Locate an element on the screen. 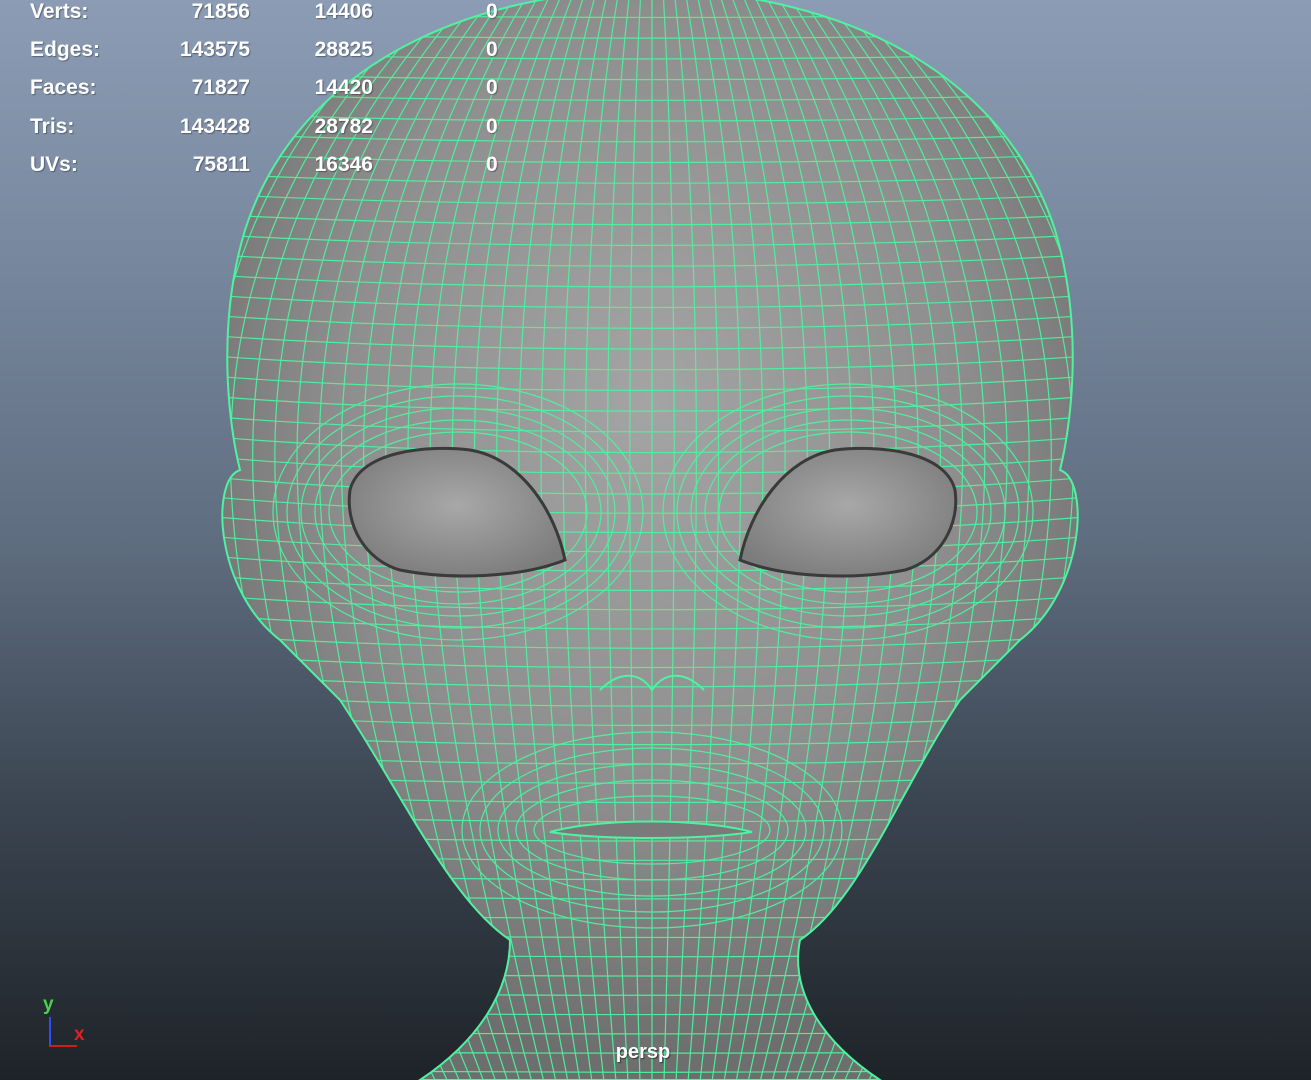 The height and width of the screenshot is (1080, 1311). hud-row: Tris: 143428 28782 0 is located at coordinates (280, 130).